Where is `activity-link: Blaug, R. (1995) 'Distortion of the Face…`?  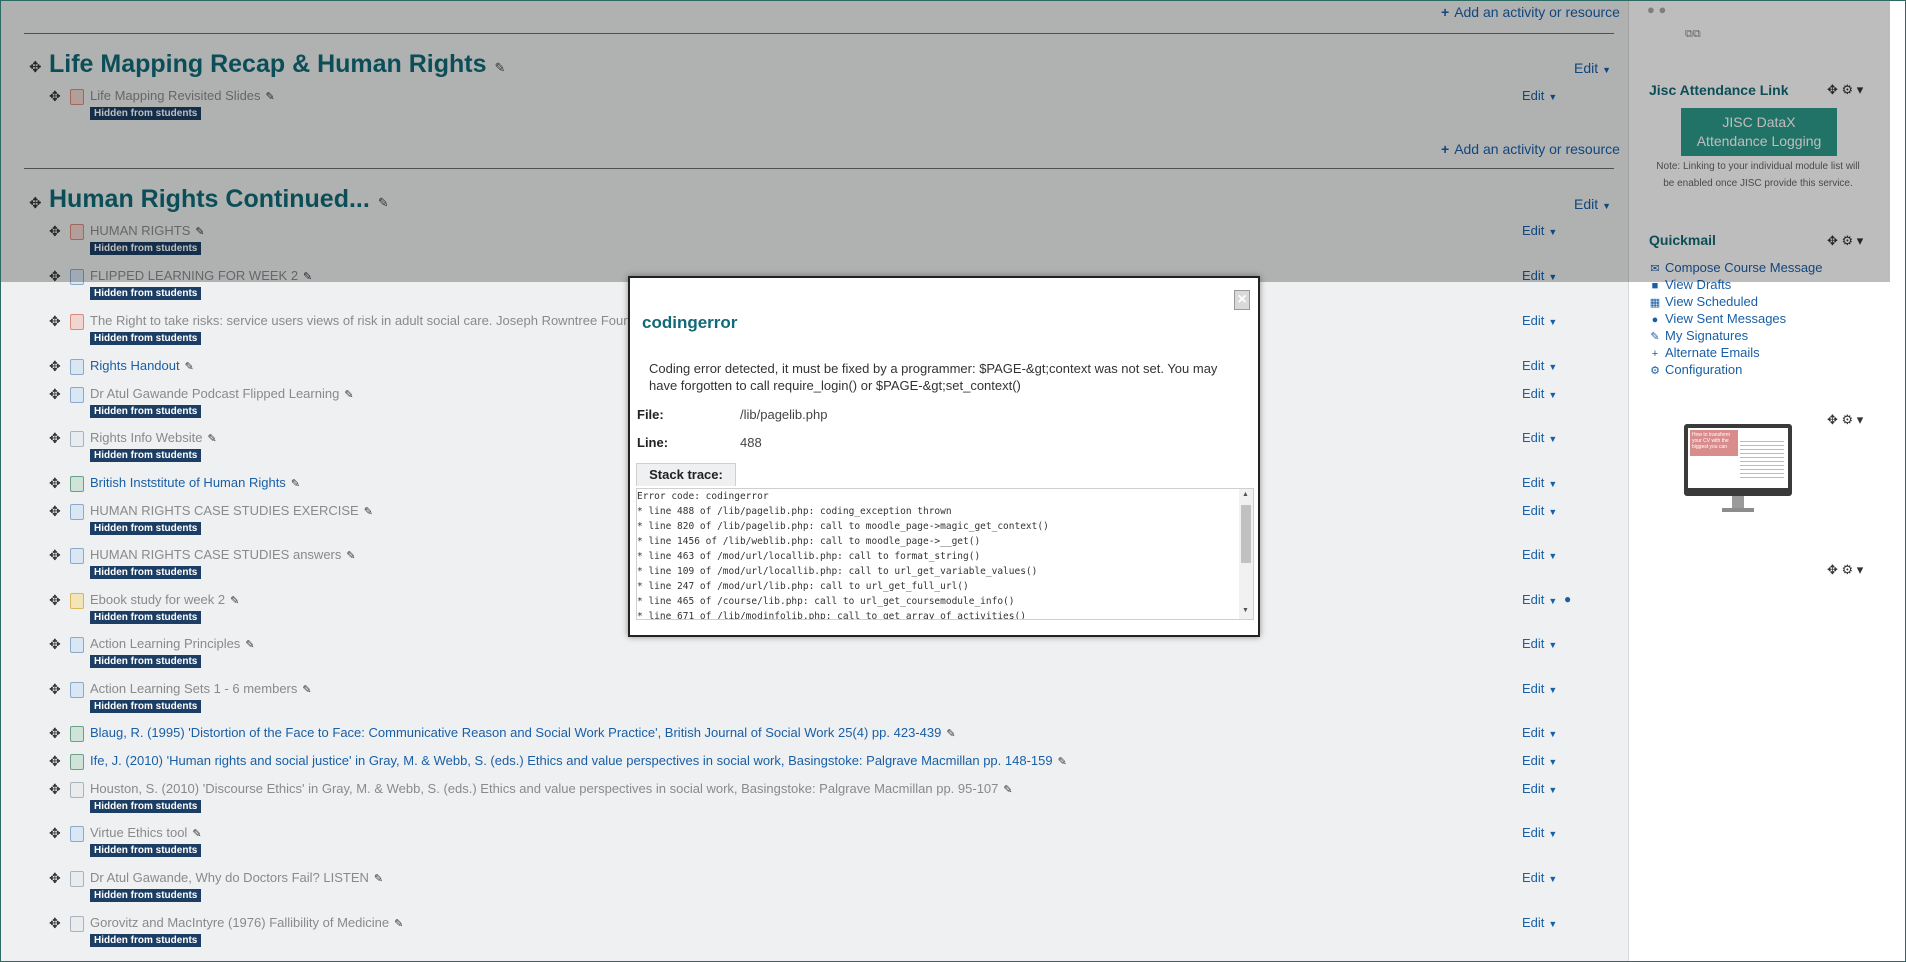 activity-link: Blaug, R. (1995) 'Distortion of the Face… is located at coordinates (523, 732).